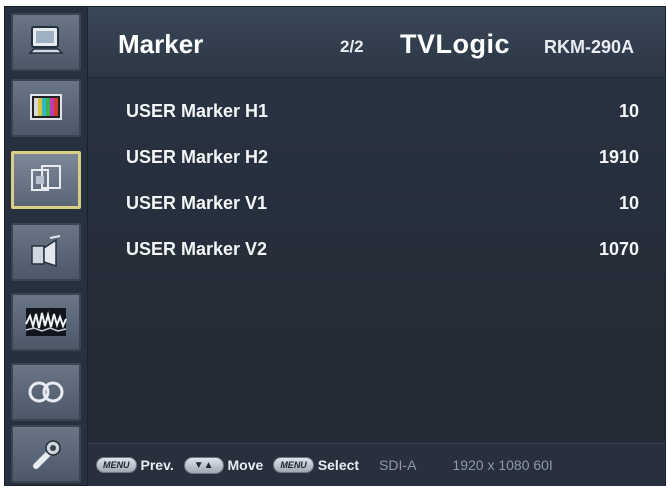  I want to click on setting-label: USER Marker V2, so click(197, 249).